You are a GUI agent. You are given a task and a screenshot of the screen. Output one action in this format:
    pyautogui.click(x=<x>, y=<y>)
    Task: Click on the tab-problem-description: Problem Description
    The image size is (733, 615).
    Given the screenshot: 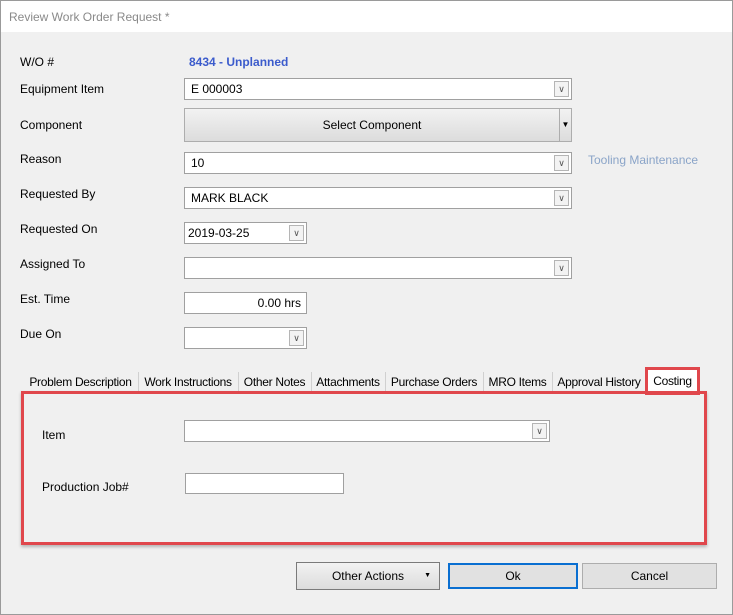 What is the action you would take?
    pyautogui.click(x=81, y=382)
    